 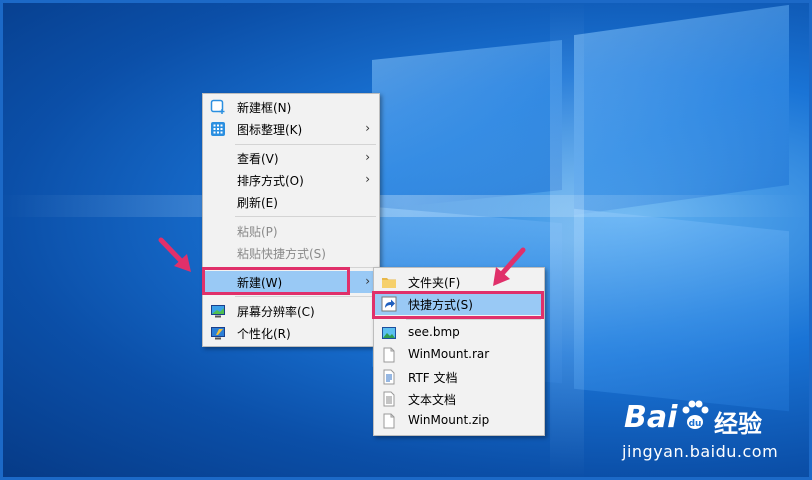 I want to click on annotation-highlight-shortcut, so click(x=458, y=305).